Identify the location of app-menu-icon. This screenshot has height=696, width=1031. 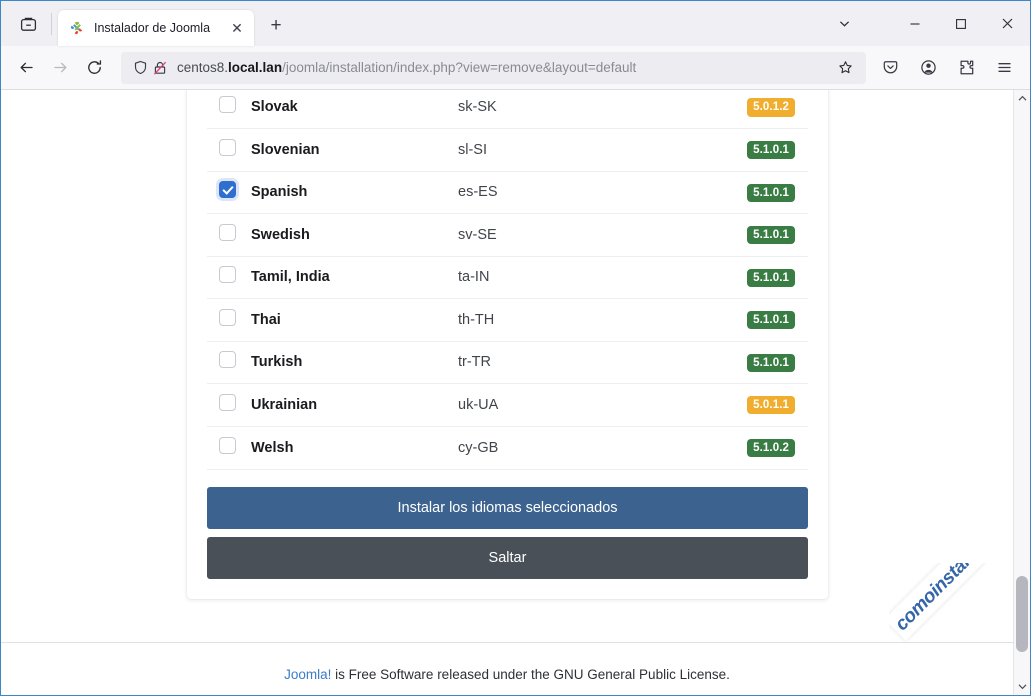
(1004, 68).